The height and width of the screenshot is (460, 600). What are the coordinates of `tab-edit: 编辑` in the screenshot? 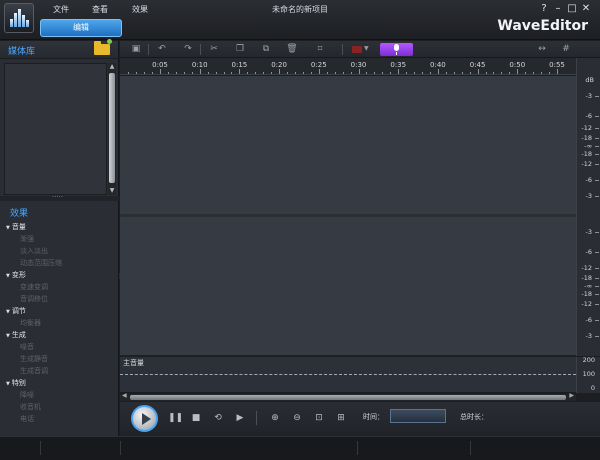 It's located at (81, 28).